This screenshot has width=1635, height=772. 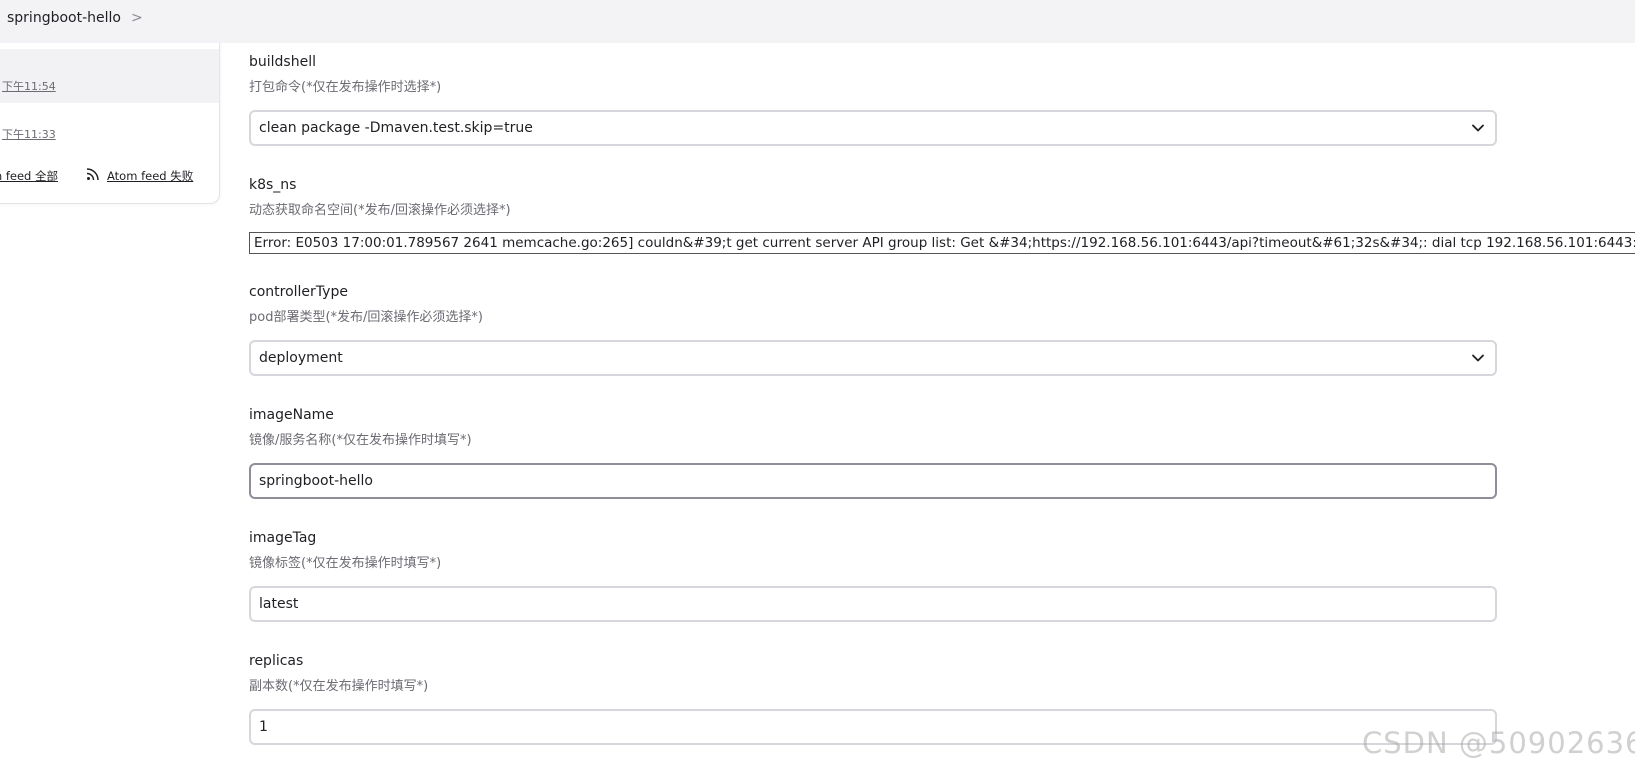 I want to click on param-image-tag: imageTag 镜像标签(*仅在发布操作时填写*) latest, so click(x=873, y=575).